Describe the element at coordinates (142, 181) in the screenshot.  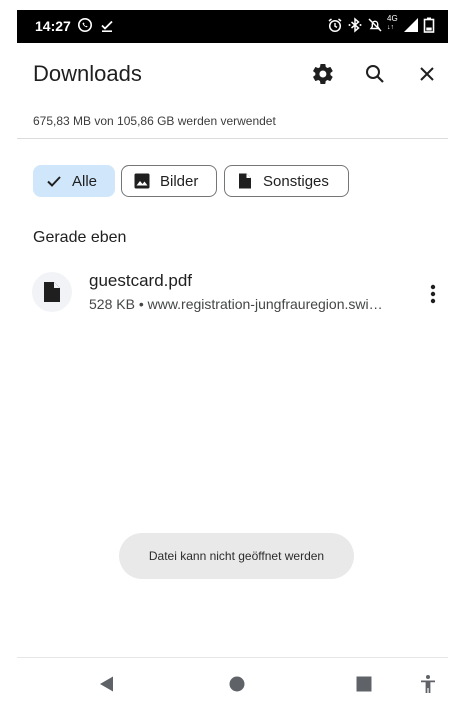
I see `image-icon` at that location.